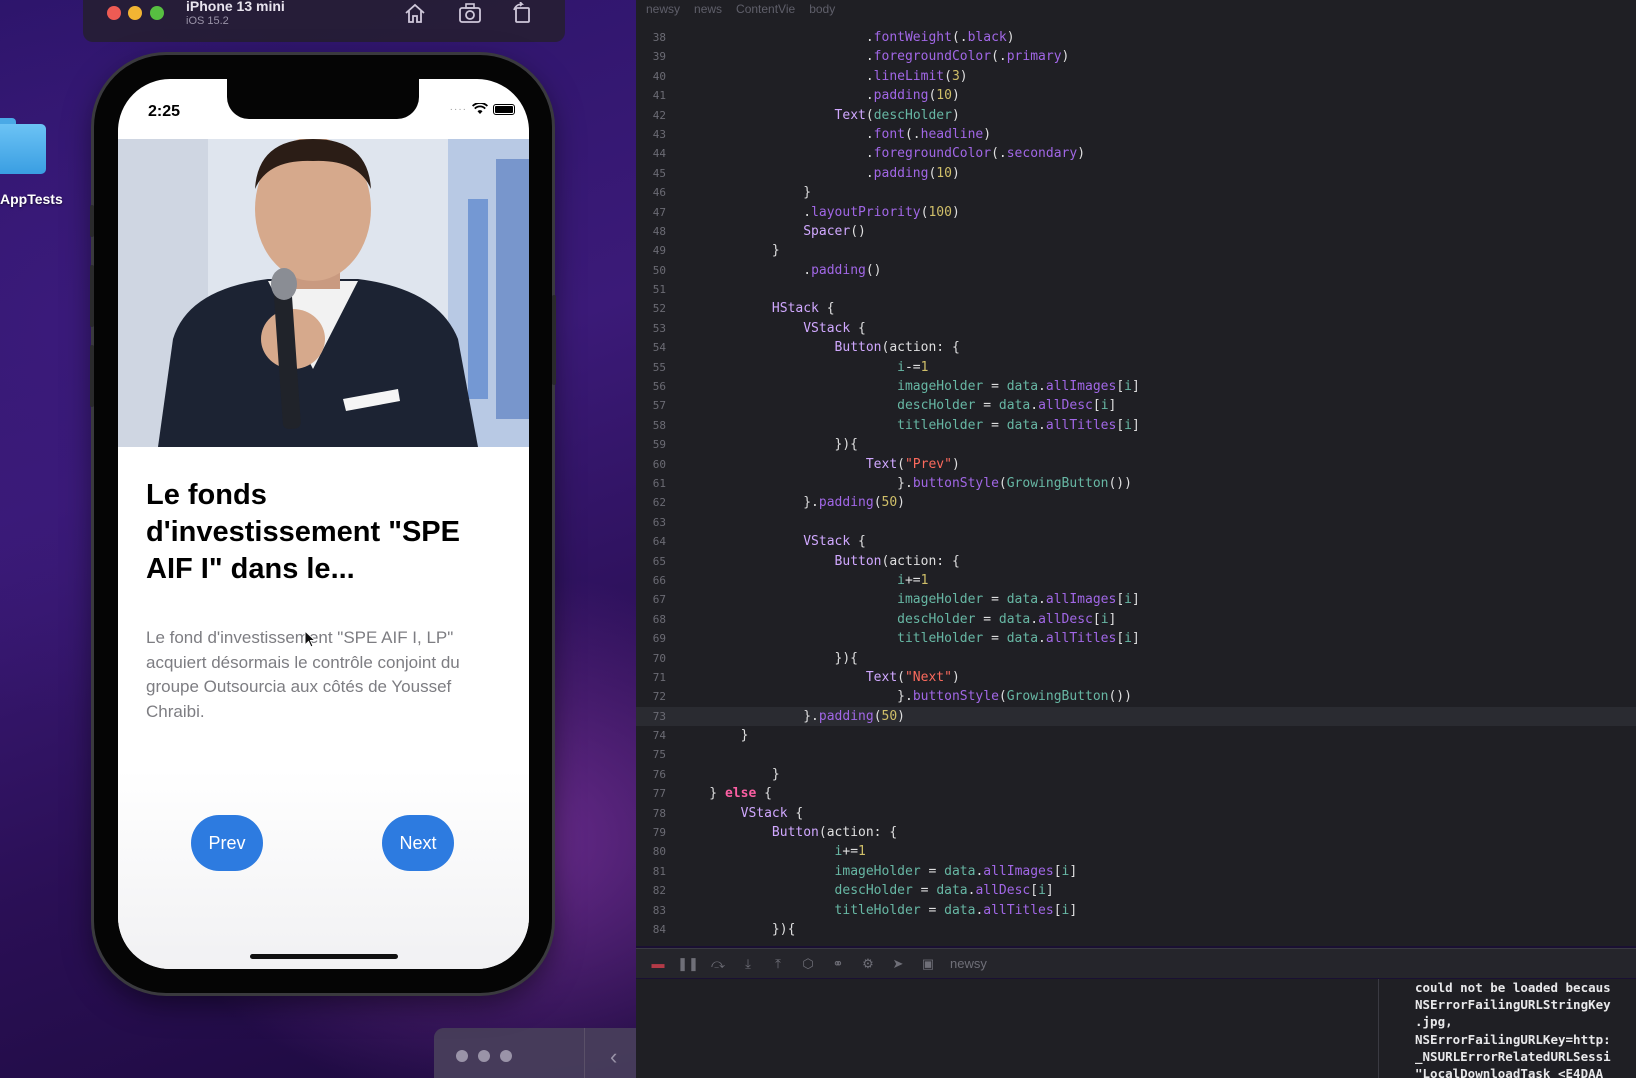 The width and height of the screenshot is (1636, 1078). I want to click on code-line: 66 i+=1, so click(1136, 580).